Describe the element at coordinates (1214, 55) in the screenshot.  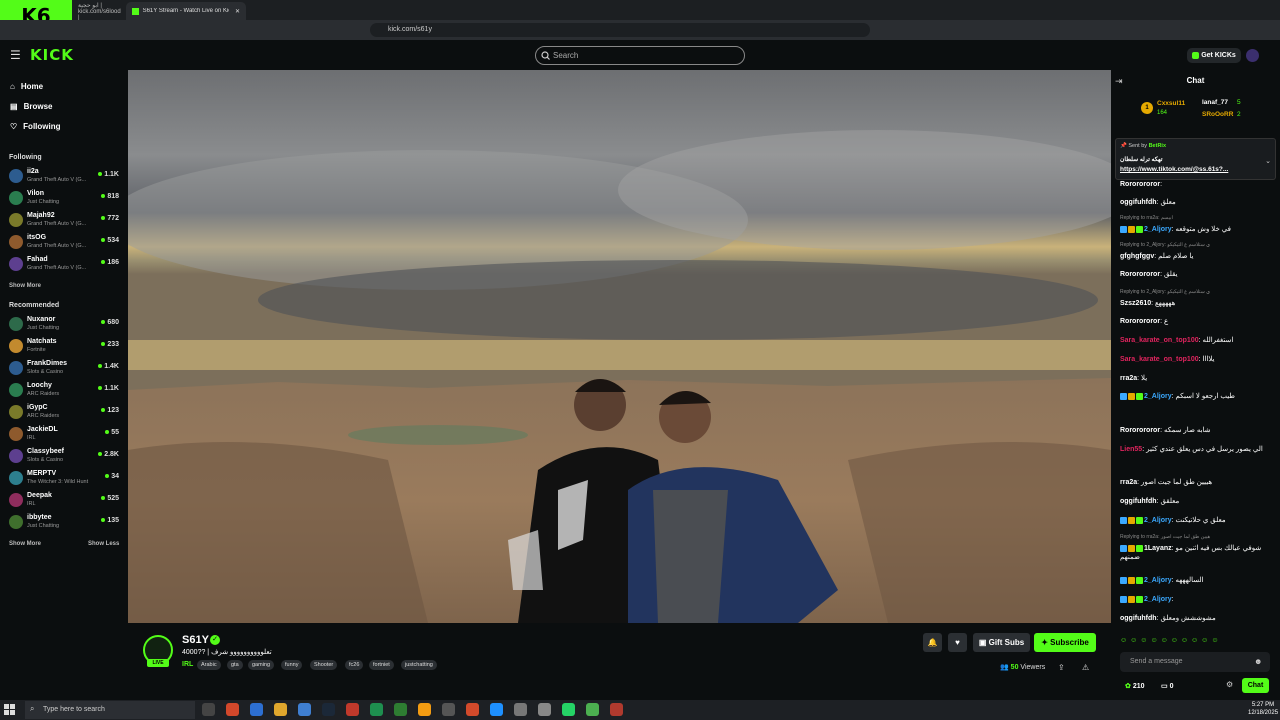
I see `get-kicks-button: Get KICKs` at that location.